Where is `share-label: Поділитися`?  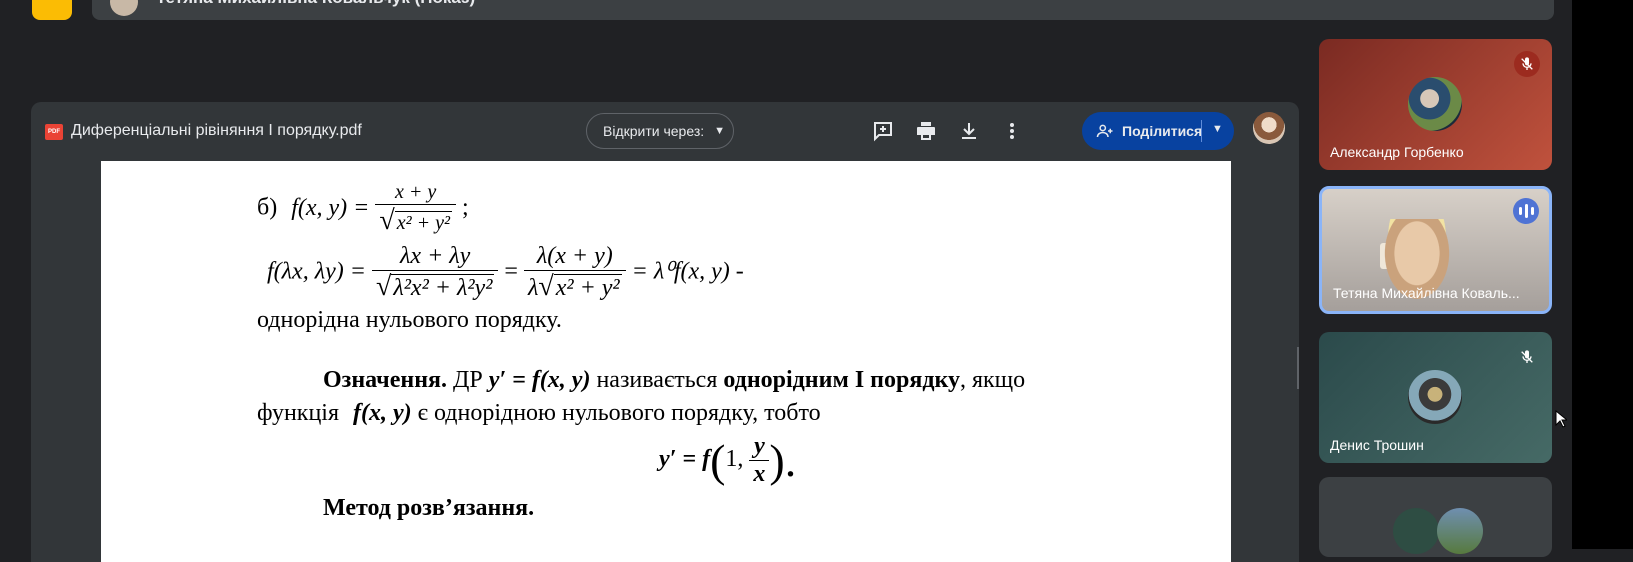 share-label: Поділитися is located at coordinates (1162, 131).